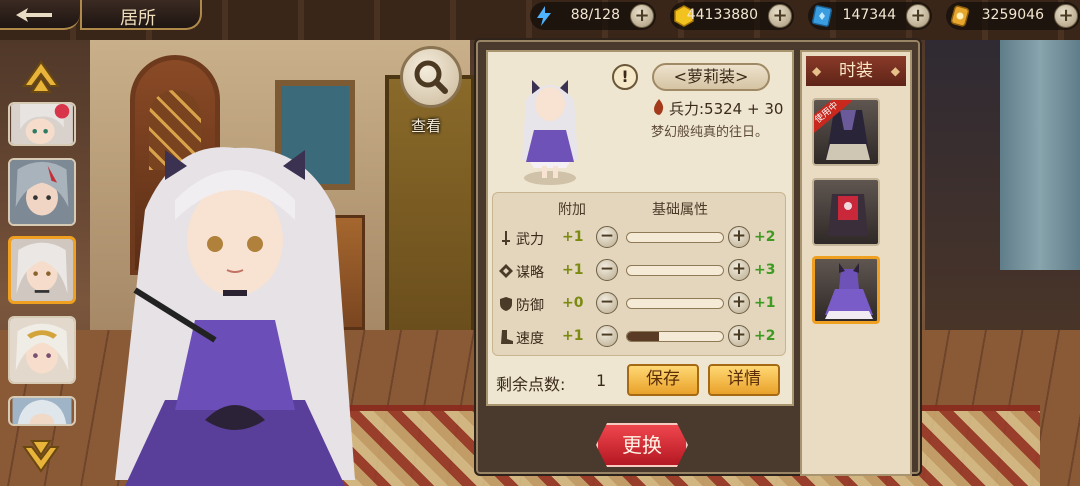 Image resolution: width=1080 pixels, height=486 pixels. What do you see at coordinates (607, 336) in the screenshot?
I see `decrease-speed-button: −` at bounding box center [607, 336].